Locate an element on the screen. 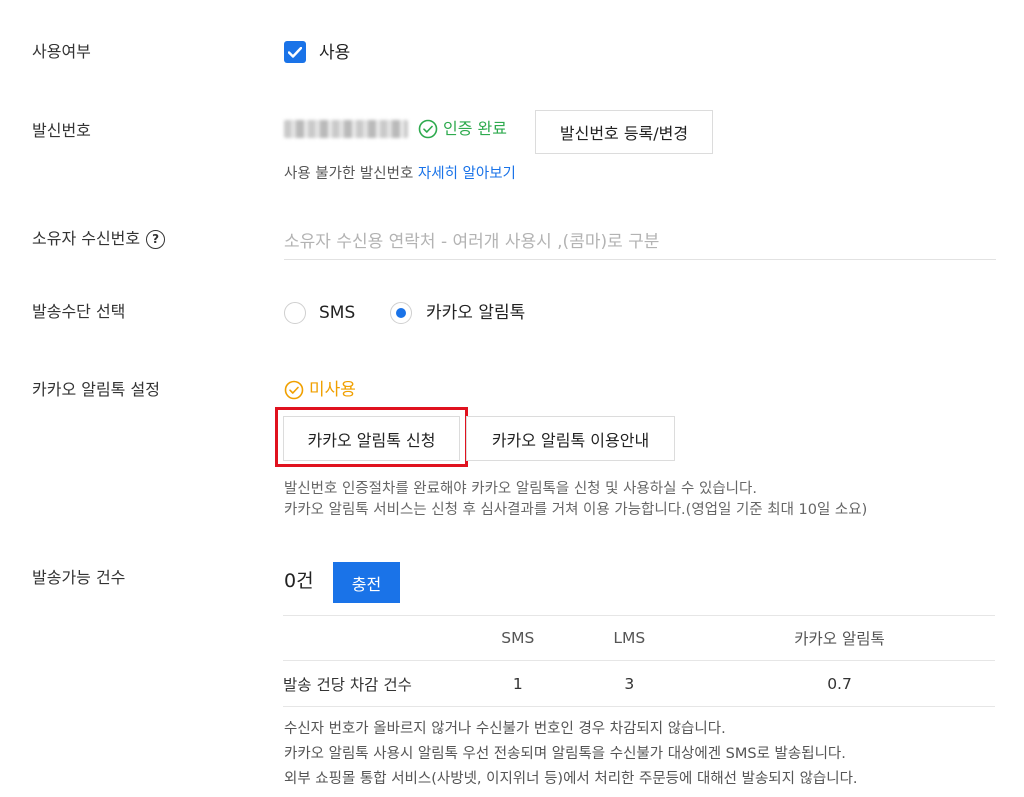 This screenshot has width=1024, height=797. usage-checkbox-label: 사용 is located at coordinates (334, 53).